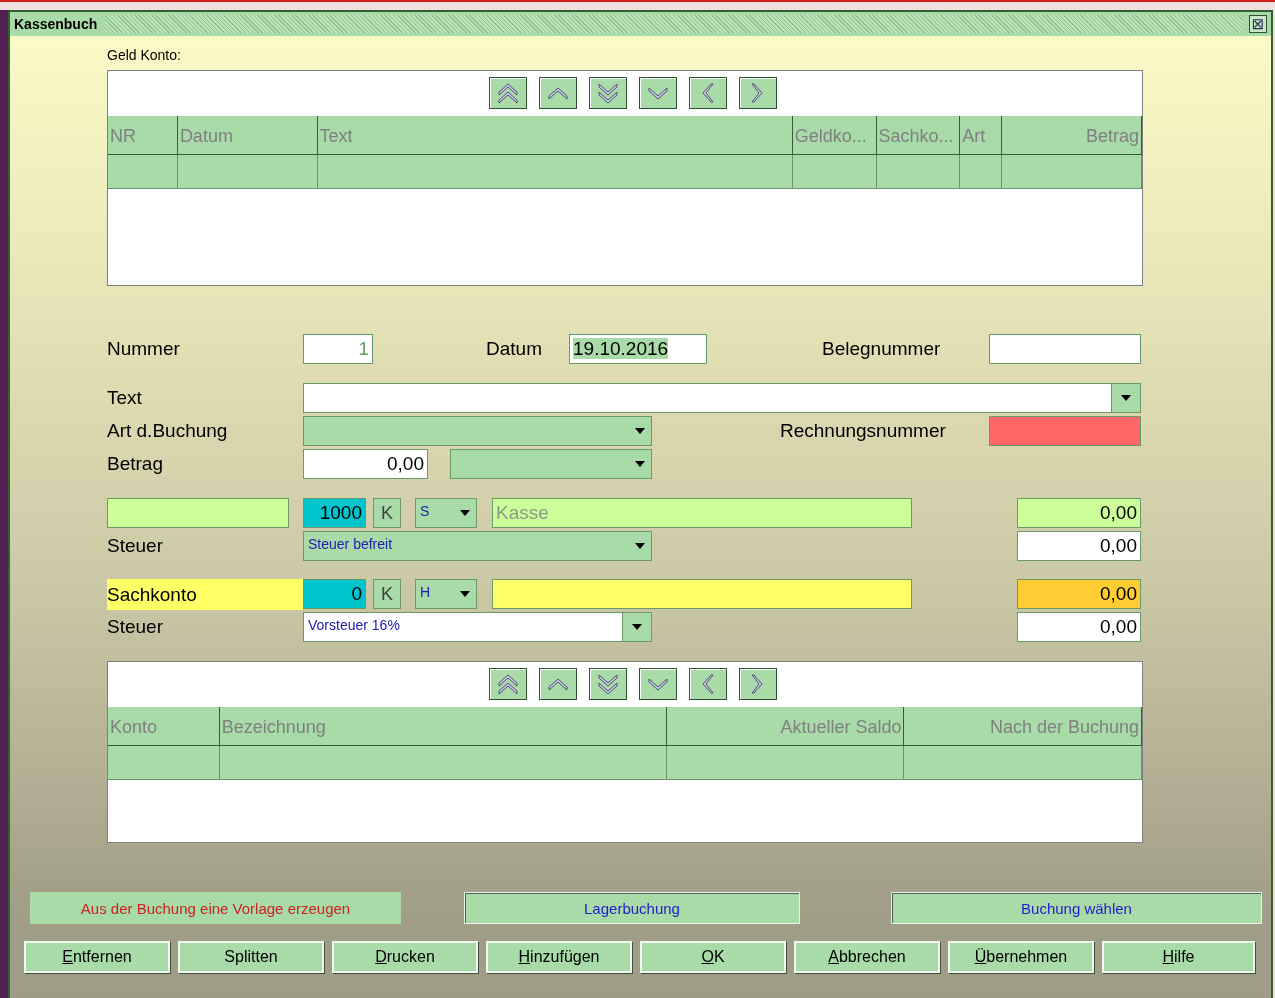 The image size is (1275, 998). Describe the element at coordinates (477, 627) in the screenshot. I see `dropdown: Vorsteuer 16%` at that location.